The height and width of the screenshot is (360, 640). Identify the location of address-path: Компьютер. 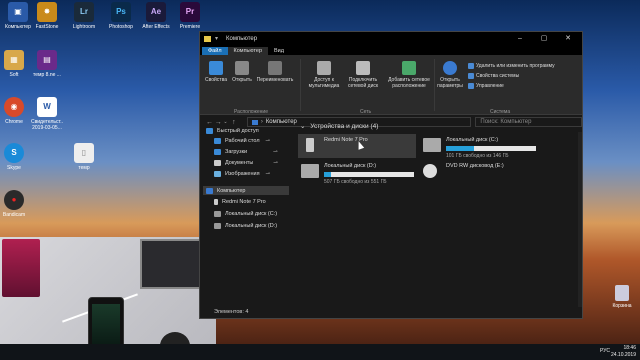
(281, 122).